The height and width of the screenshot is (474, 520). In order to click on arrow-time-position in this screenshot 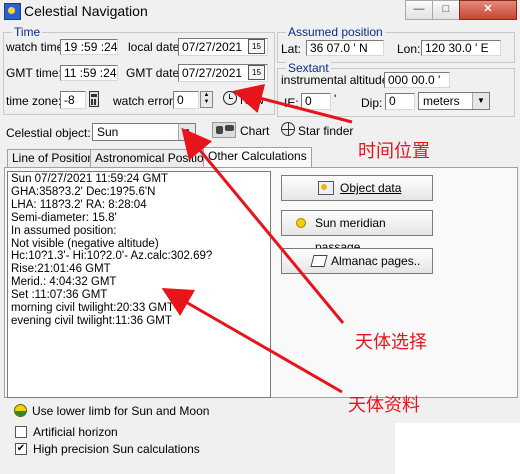, I will do `click(292, 103)`.